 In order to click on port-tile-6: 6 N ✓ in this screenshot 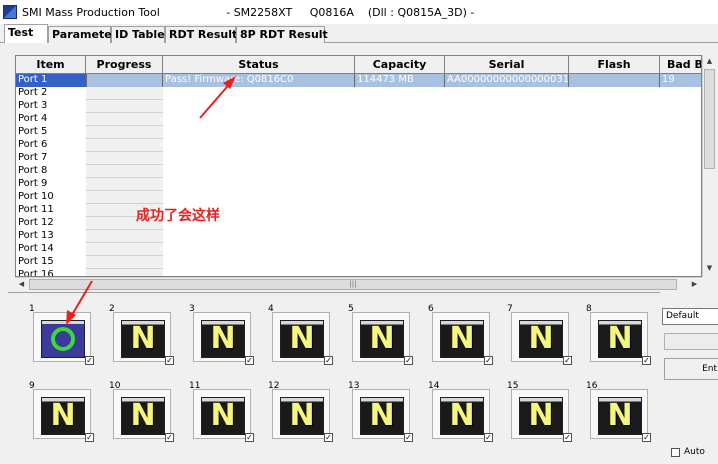, I will do `click(461, 337)`.